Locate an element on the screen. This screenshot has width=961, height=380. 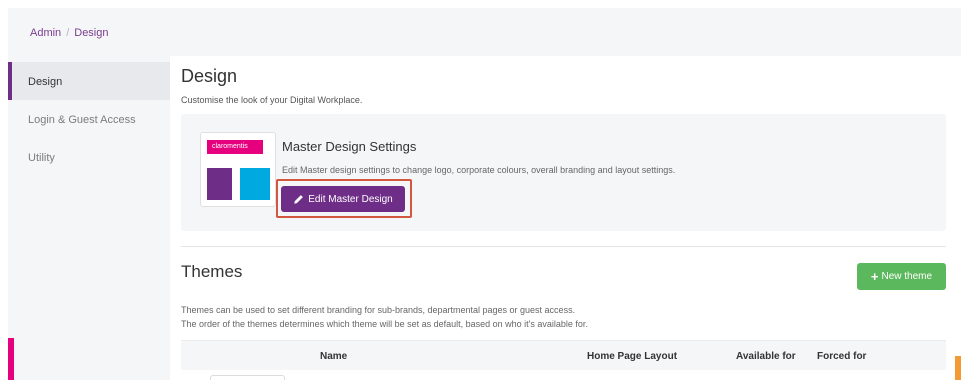
color-swatch-purple is located at coordinates (219, 184).